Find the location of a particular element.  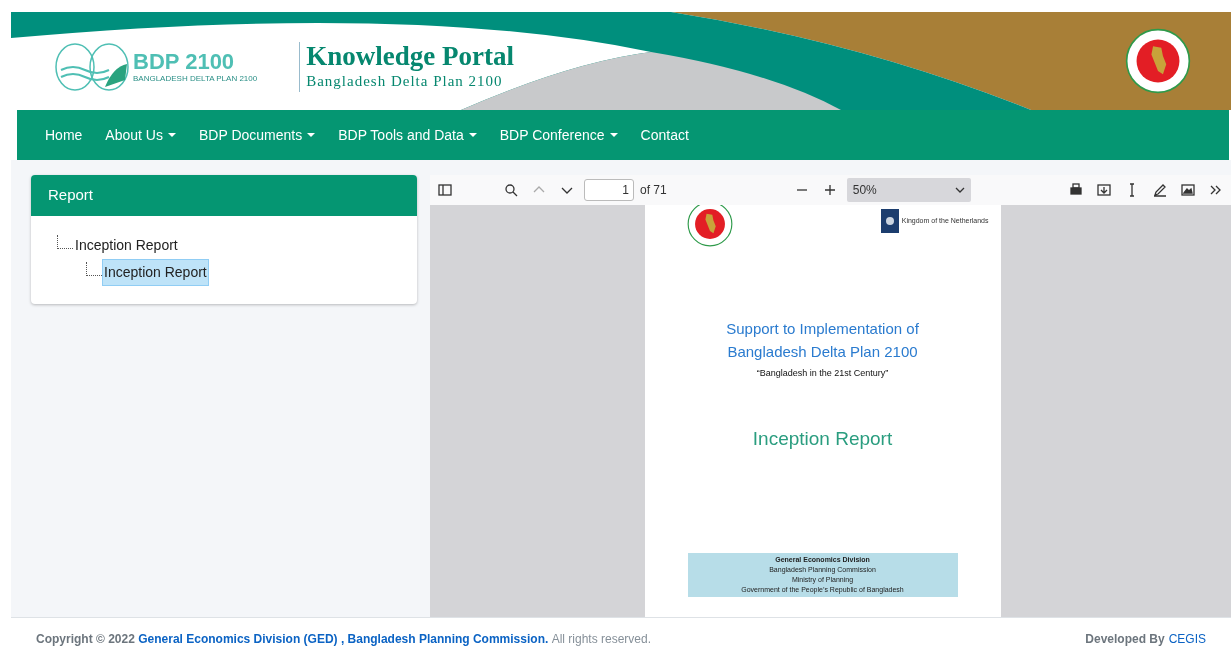

tree-connector-icon is located at coordinates (65, 241).